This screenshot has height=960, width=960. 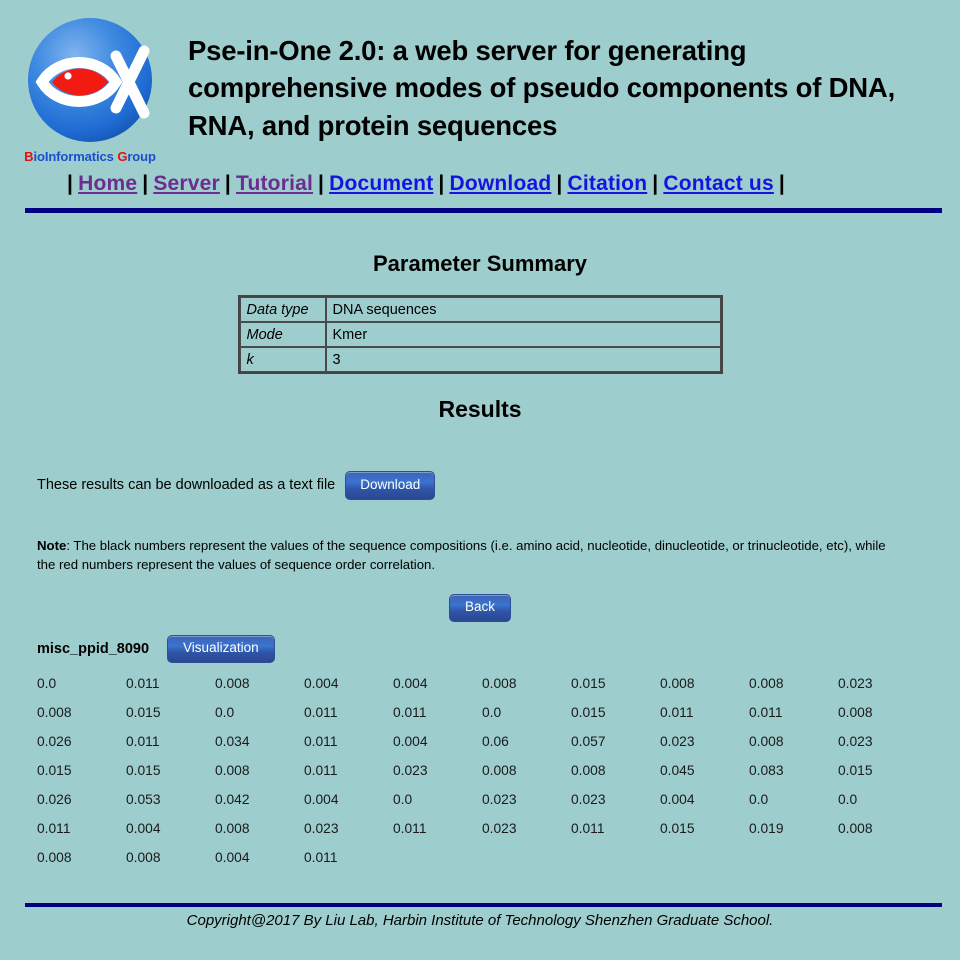 I want to click on nav-item-download: Download, so click(x=500, y=183).